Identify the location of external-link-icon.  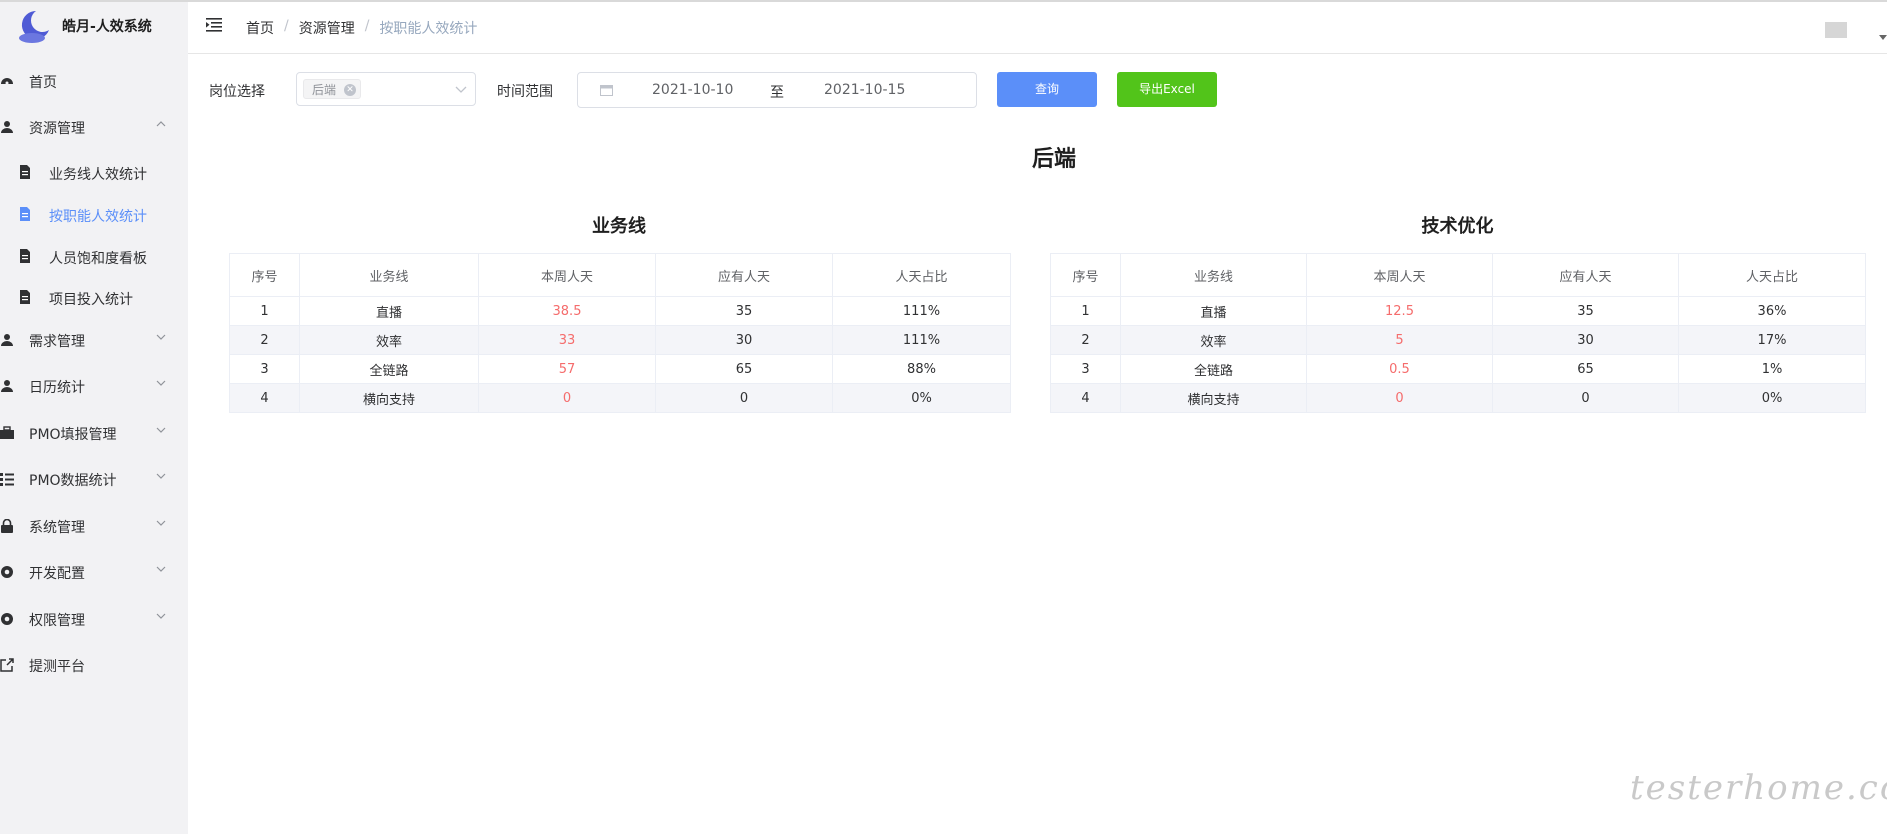
(7, 665).